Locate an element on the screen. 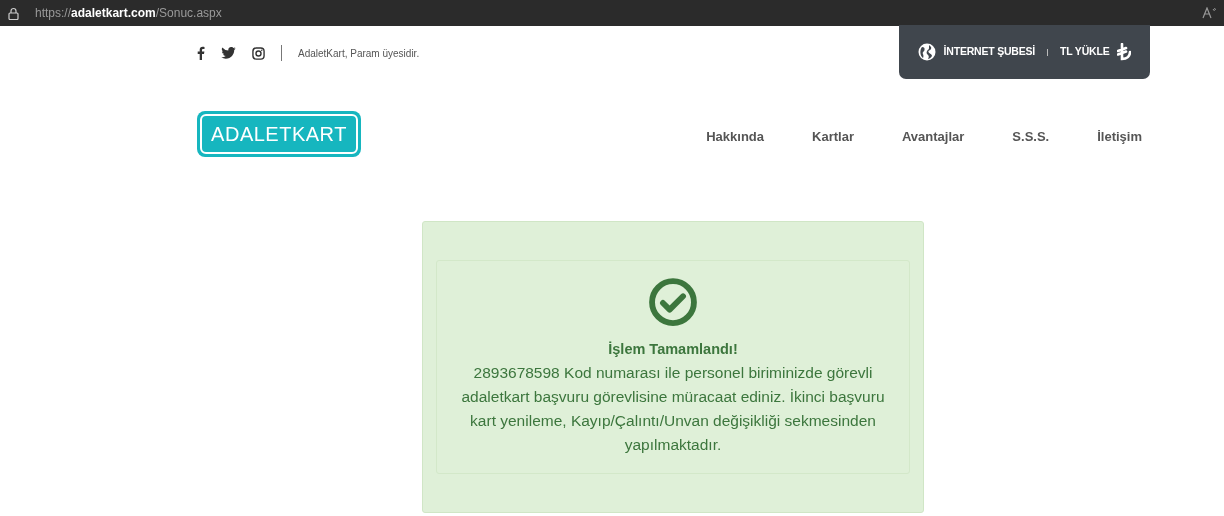  top-link: İNTERNET ŞUBESİ is located at coordinates (976, 52).